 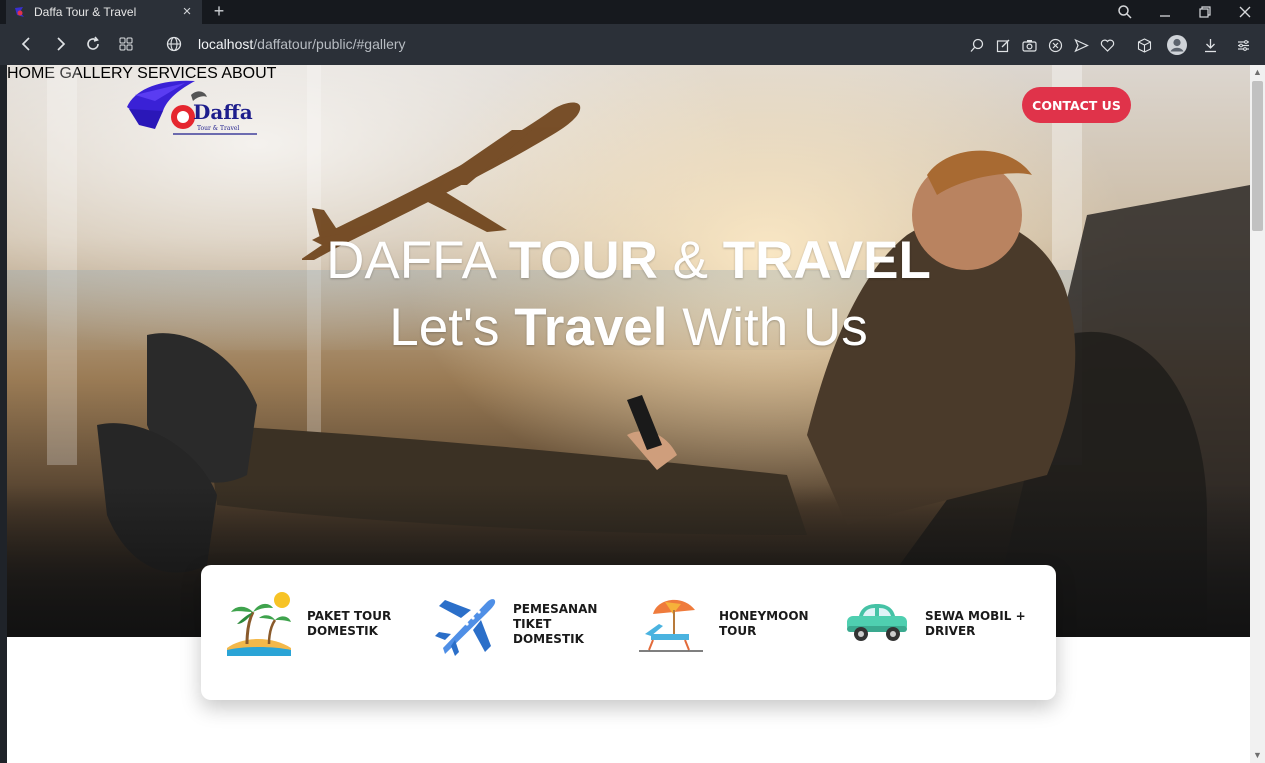 What do you see at coordinates (548, 631) in the screenshot?
I see `service-label-line: TIKET DOMESTIK` at bounding box center [548, 631].